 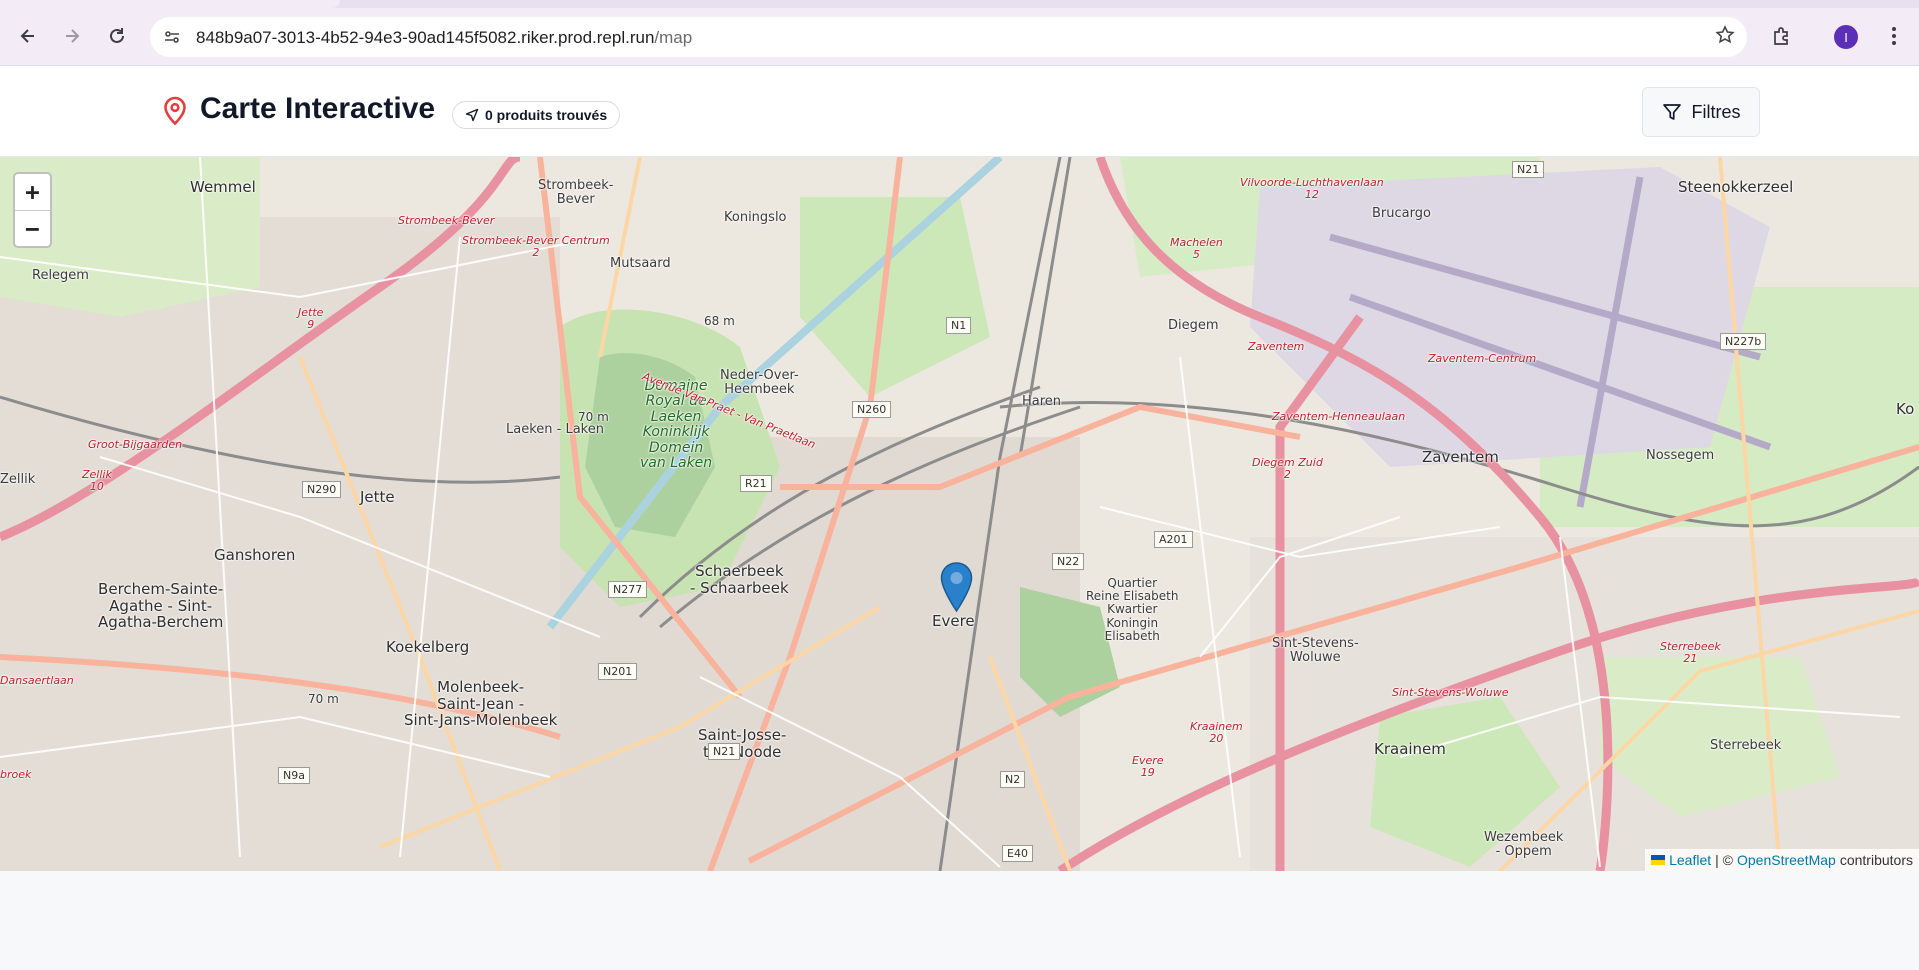 What do you see at coordinates (1410, 749) in the screenshot?
I see `map-label-kraainem: Kraainem` at bounding box center [1410, 749].